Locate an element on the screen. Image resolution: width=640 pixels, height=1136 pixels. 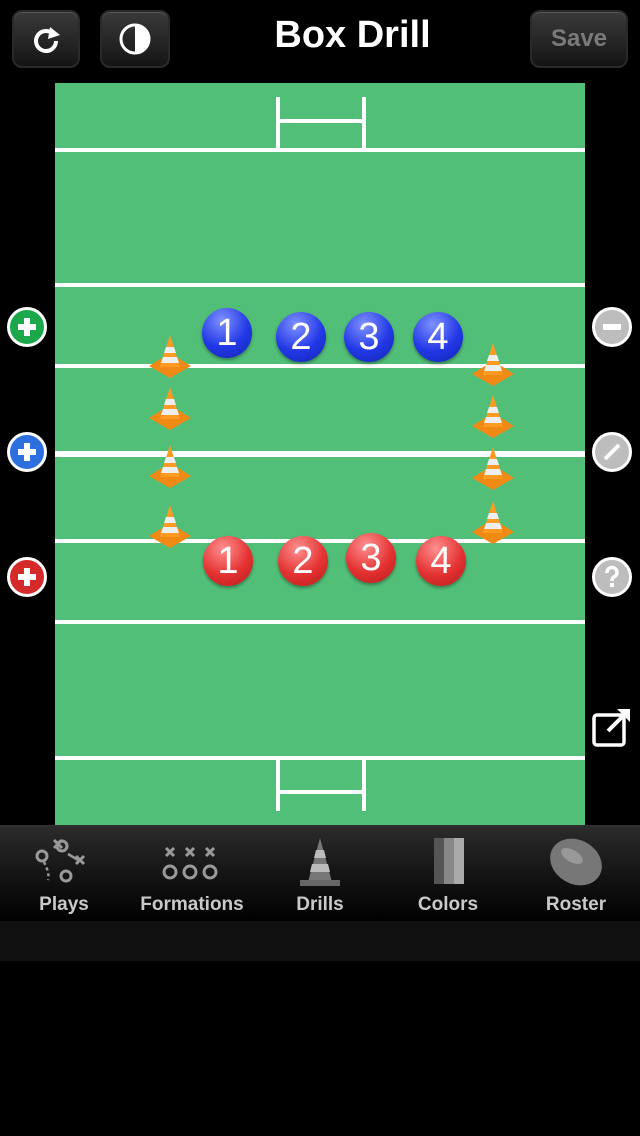
add-blue-button is located at coordinates (27, 452).